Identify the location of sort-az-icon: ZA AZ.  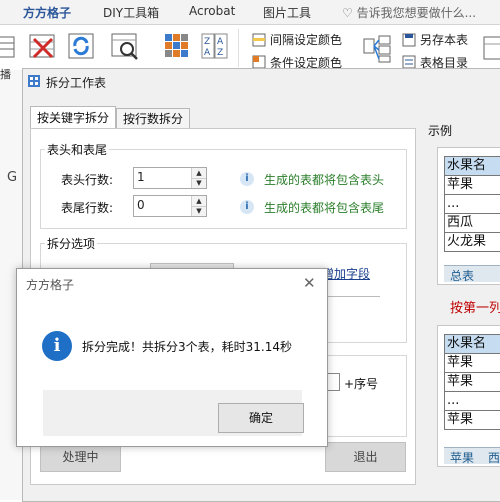
(215, 46).